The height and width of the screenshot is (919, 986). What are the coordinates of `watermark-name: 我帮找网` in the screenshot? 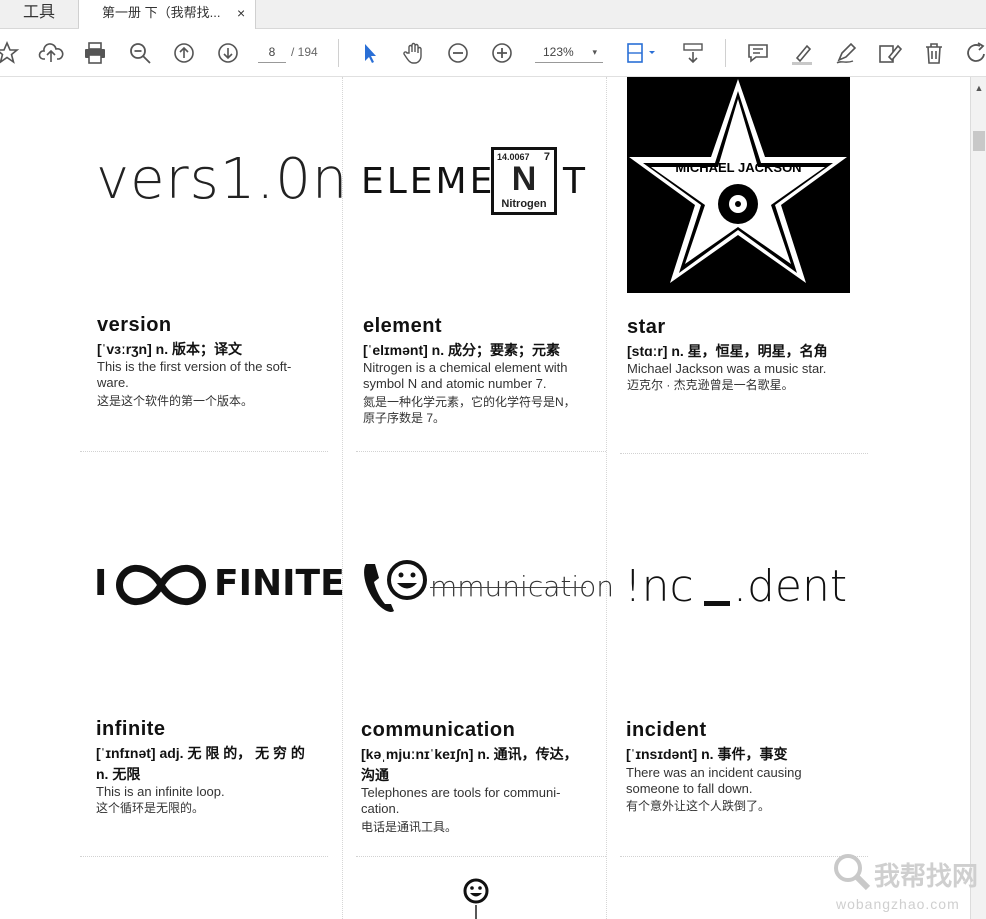 It's located at (926, 876).